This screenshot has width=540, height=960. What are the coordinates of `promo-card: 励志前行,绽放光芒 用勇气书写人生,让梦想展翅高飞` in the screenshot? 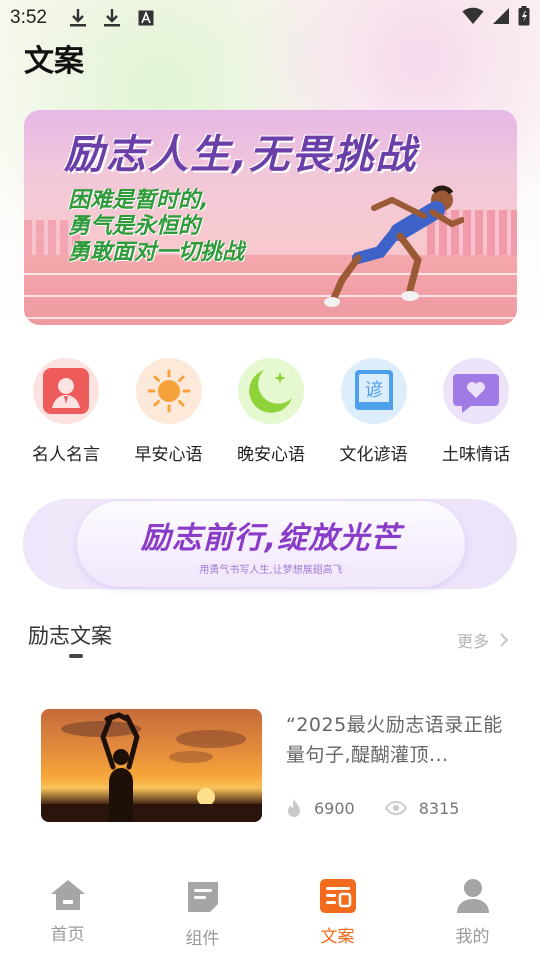 It's located at (271, 544).